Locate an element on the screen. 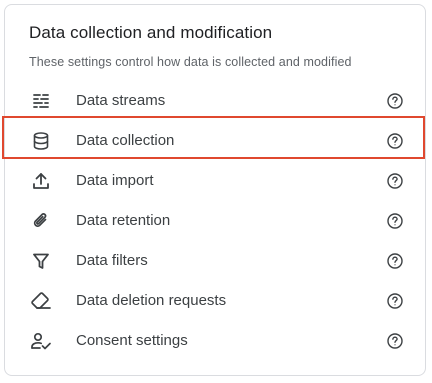  settings-item-label: Data collection is located at coordinates (125, 140).